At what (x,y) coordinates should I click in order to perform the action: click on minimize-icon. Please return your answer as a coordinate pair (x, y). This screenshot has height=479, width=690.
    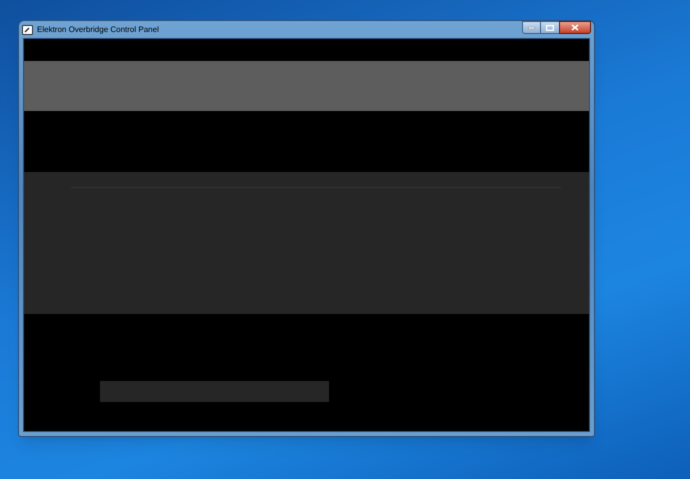
    Looking at the image, I should click on (531, 27).